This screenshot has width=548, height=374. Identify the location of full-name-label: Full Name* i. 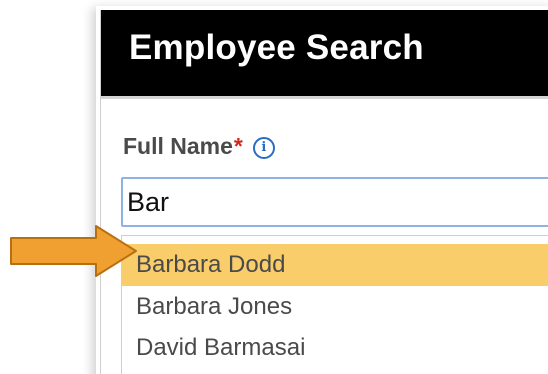
(199, 146).